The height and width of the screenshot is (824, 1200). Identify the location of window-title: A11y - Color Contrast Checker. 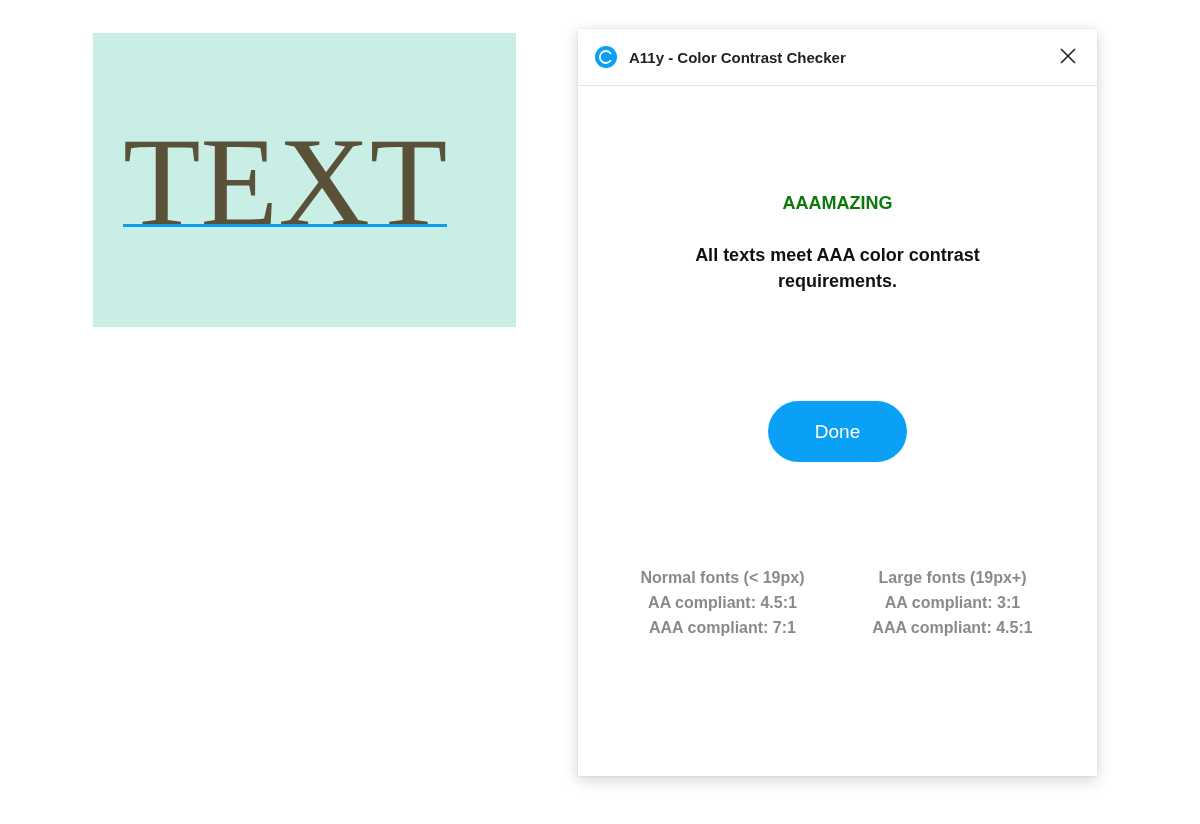
(738, 57).